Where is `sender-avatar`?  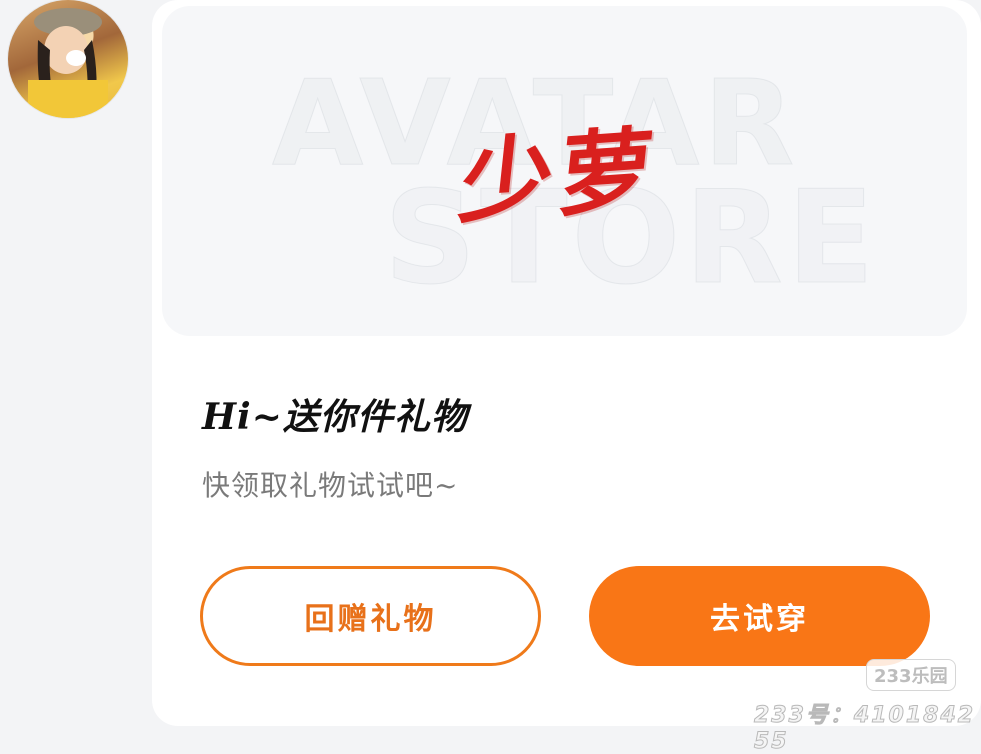
sender-avatar is located at coordinates (68, 59).